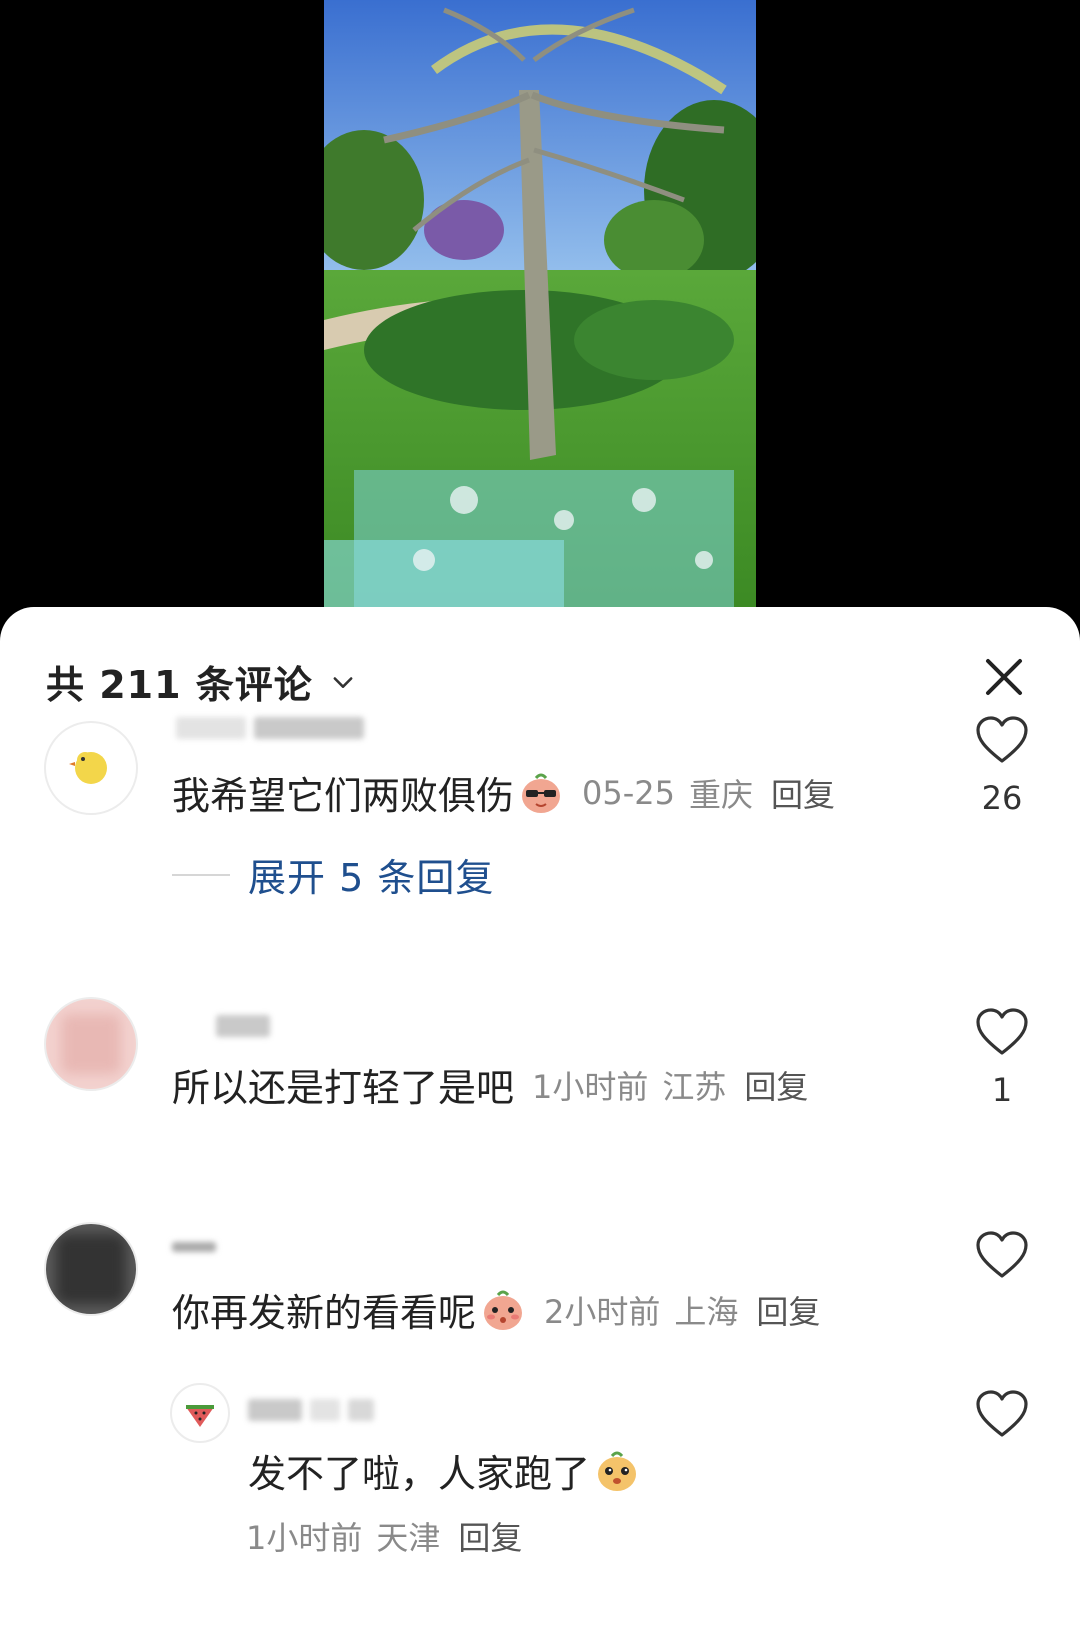  I want to click on comment-text: 所以还是打轻了是吧, so click(343, 1088).